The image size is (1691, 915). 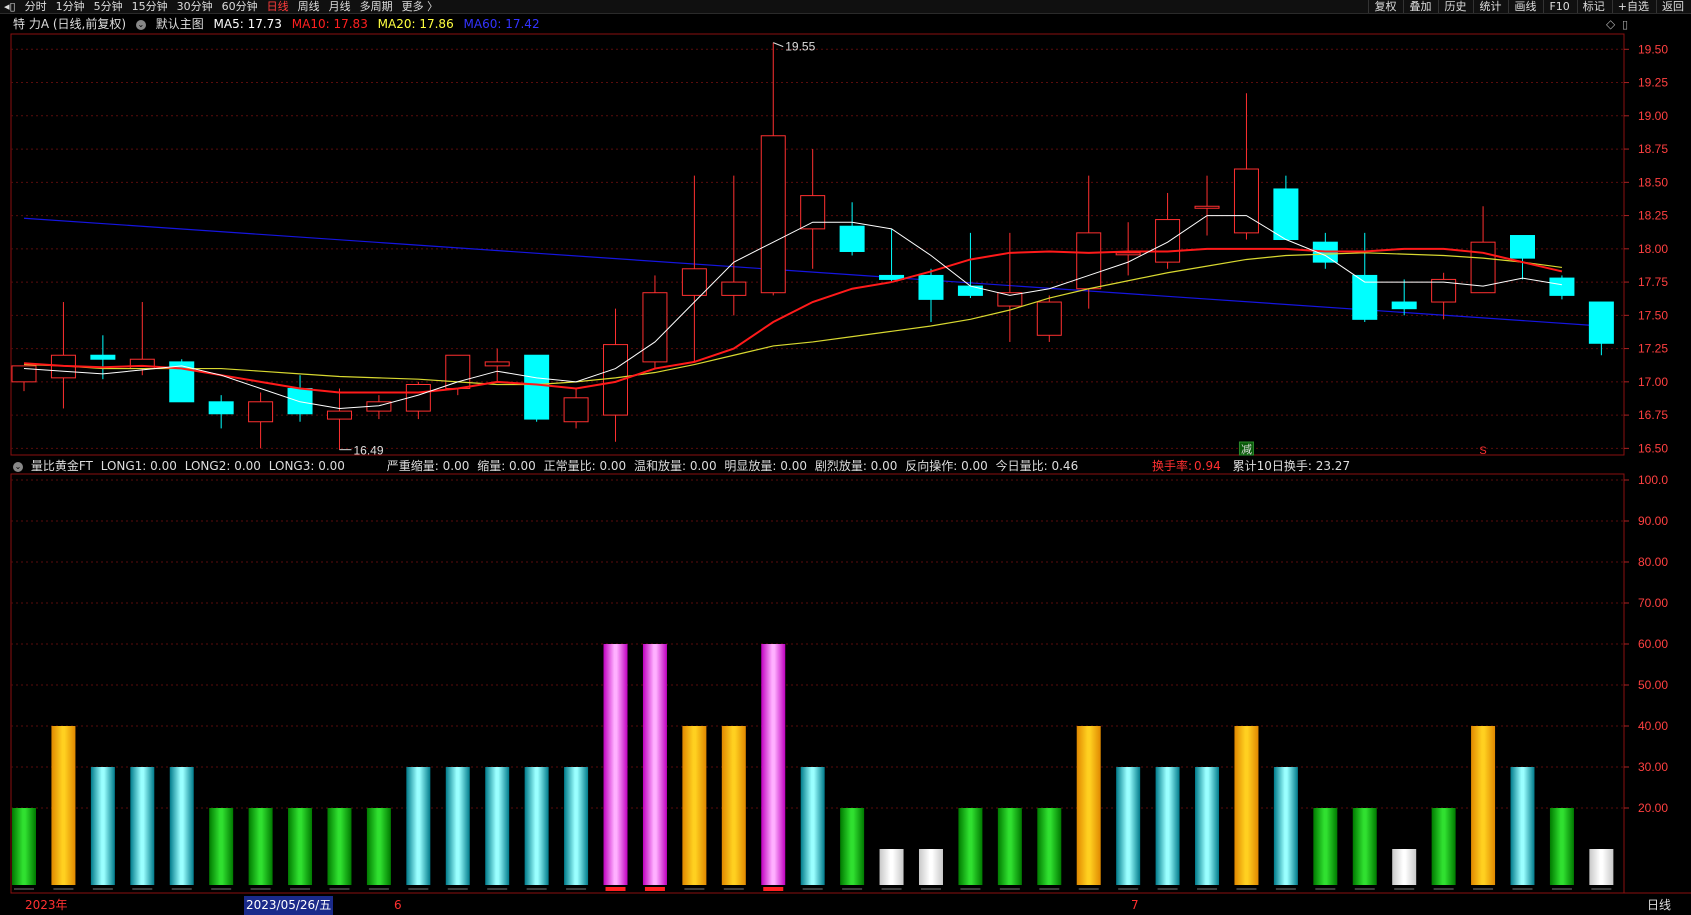 I want to click on price-tick-label: 17.25, so click(x=1653, y=349).